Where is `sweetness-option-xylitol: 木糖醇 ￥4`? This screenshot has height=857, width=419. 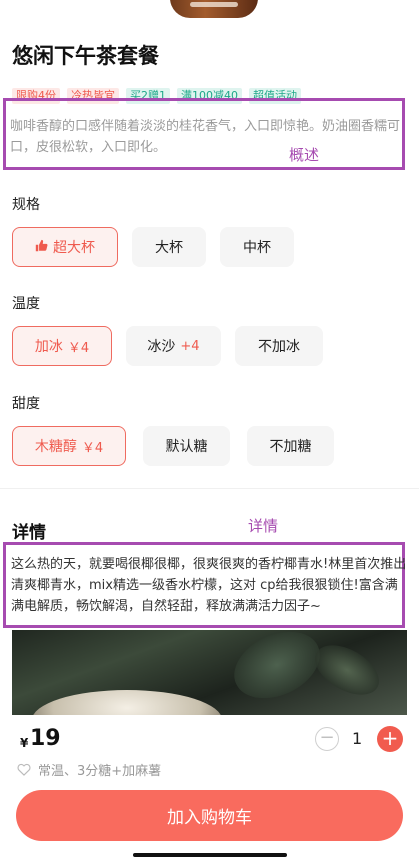 sweetness-option-xylitol: 木糖醇 ￥4 is located at coordinates (69, 446).